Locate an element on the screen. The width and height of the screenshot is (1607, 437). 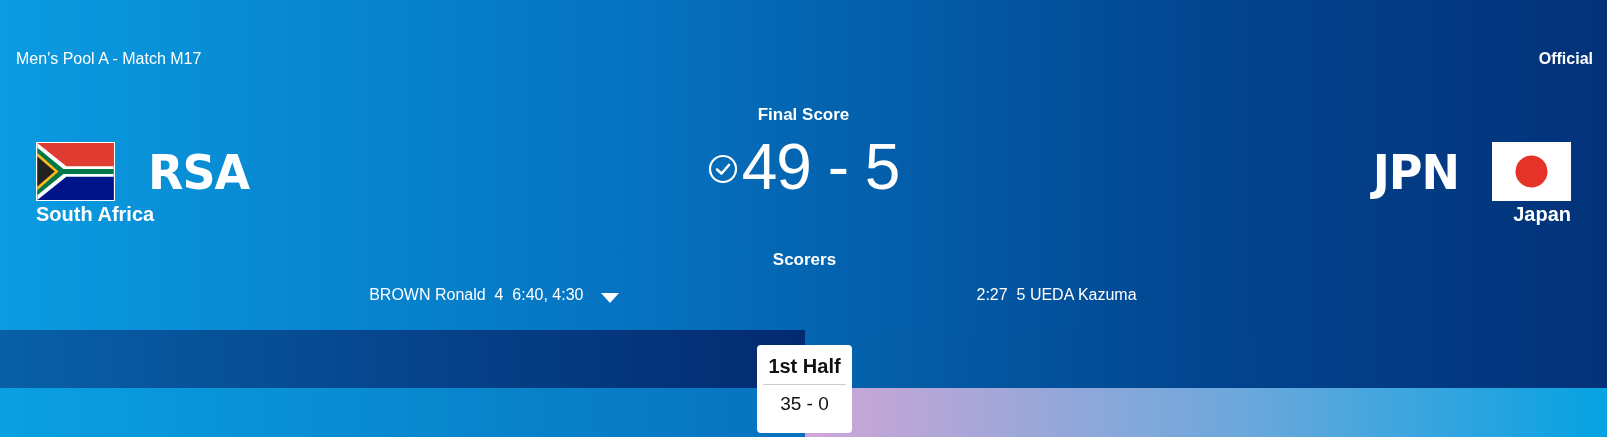
check-icon is located at coordinates (722, 169).